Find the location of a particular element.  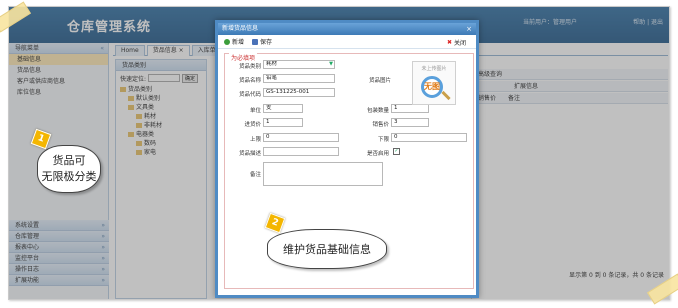

add-icon is located at coordinates (227, 41).